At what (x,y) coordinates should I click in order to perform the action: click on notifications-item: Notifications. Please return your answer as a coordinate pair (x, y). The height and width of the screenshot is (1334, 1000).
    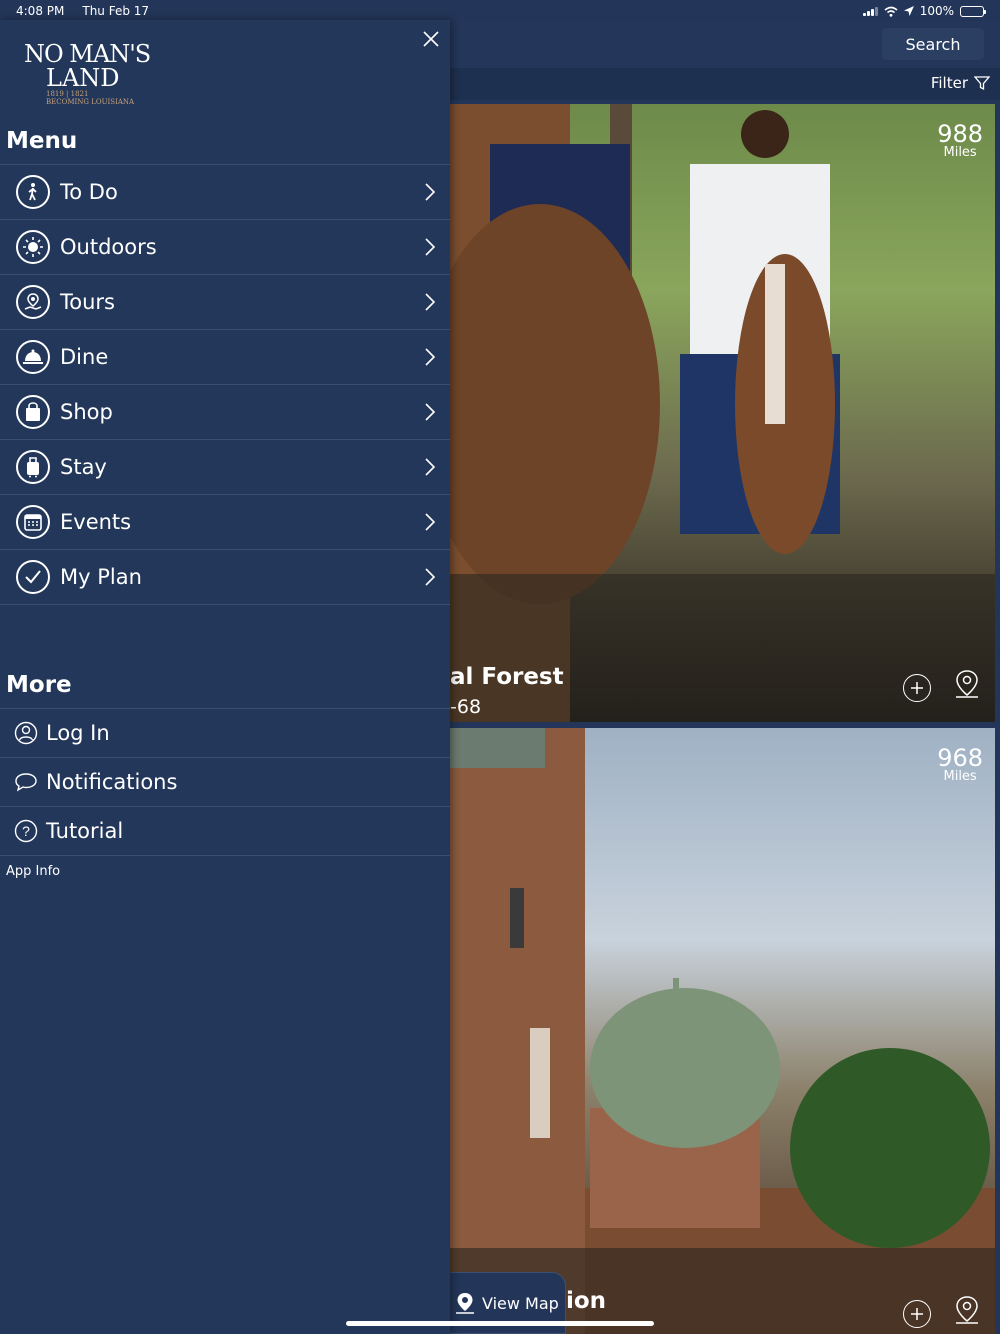
    Looking at the image, I should click on (225, 782).